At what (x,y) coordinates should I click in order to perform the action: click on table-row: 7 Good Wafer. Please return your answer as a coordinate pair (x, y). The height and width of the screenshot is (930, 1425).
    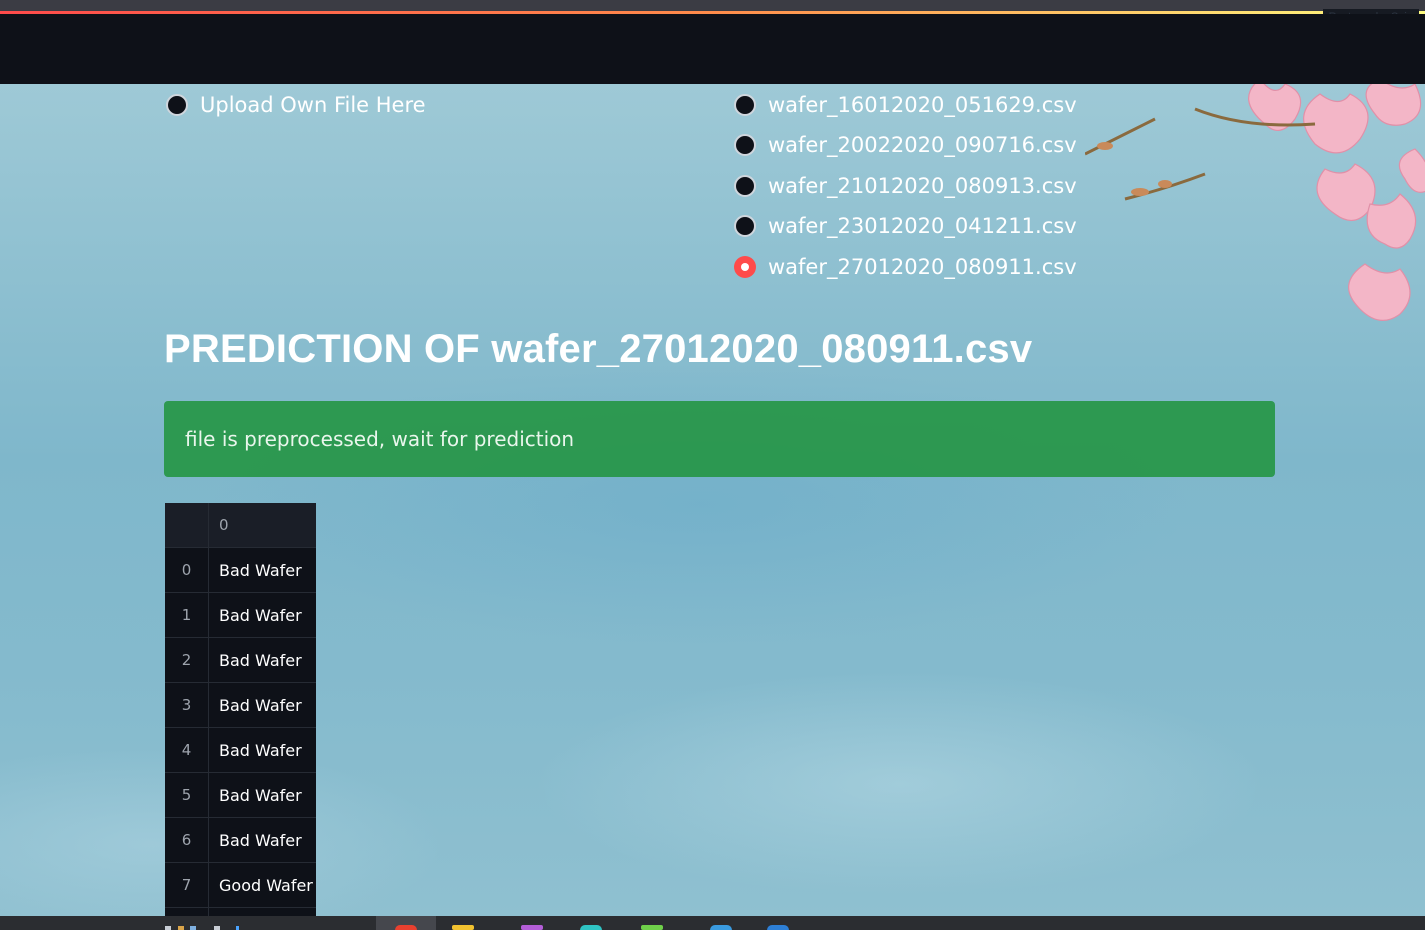
    Looking at the image, I should click on (240, 885).